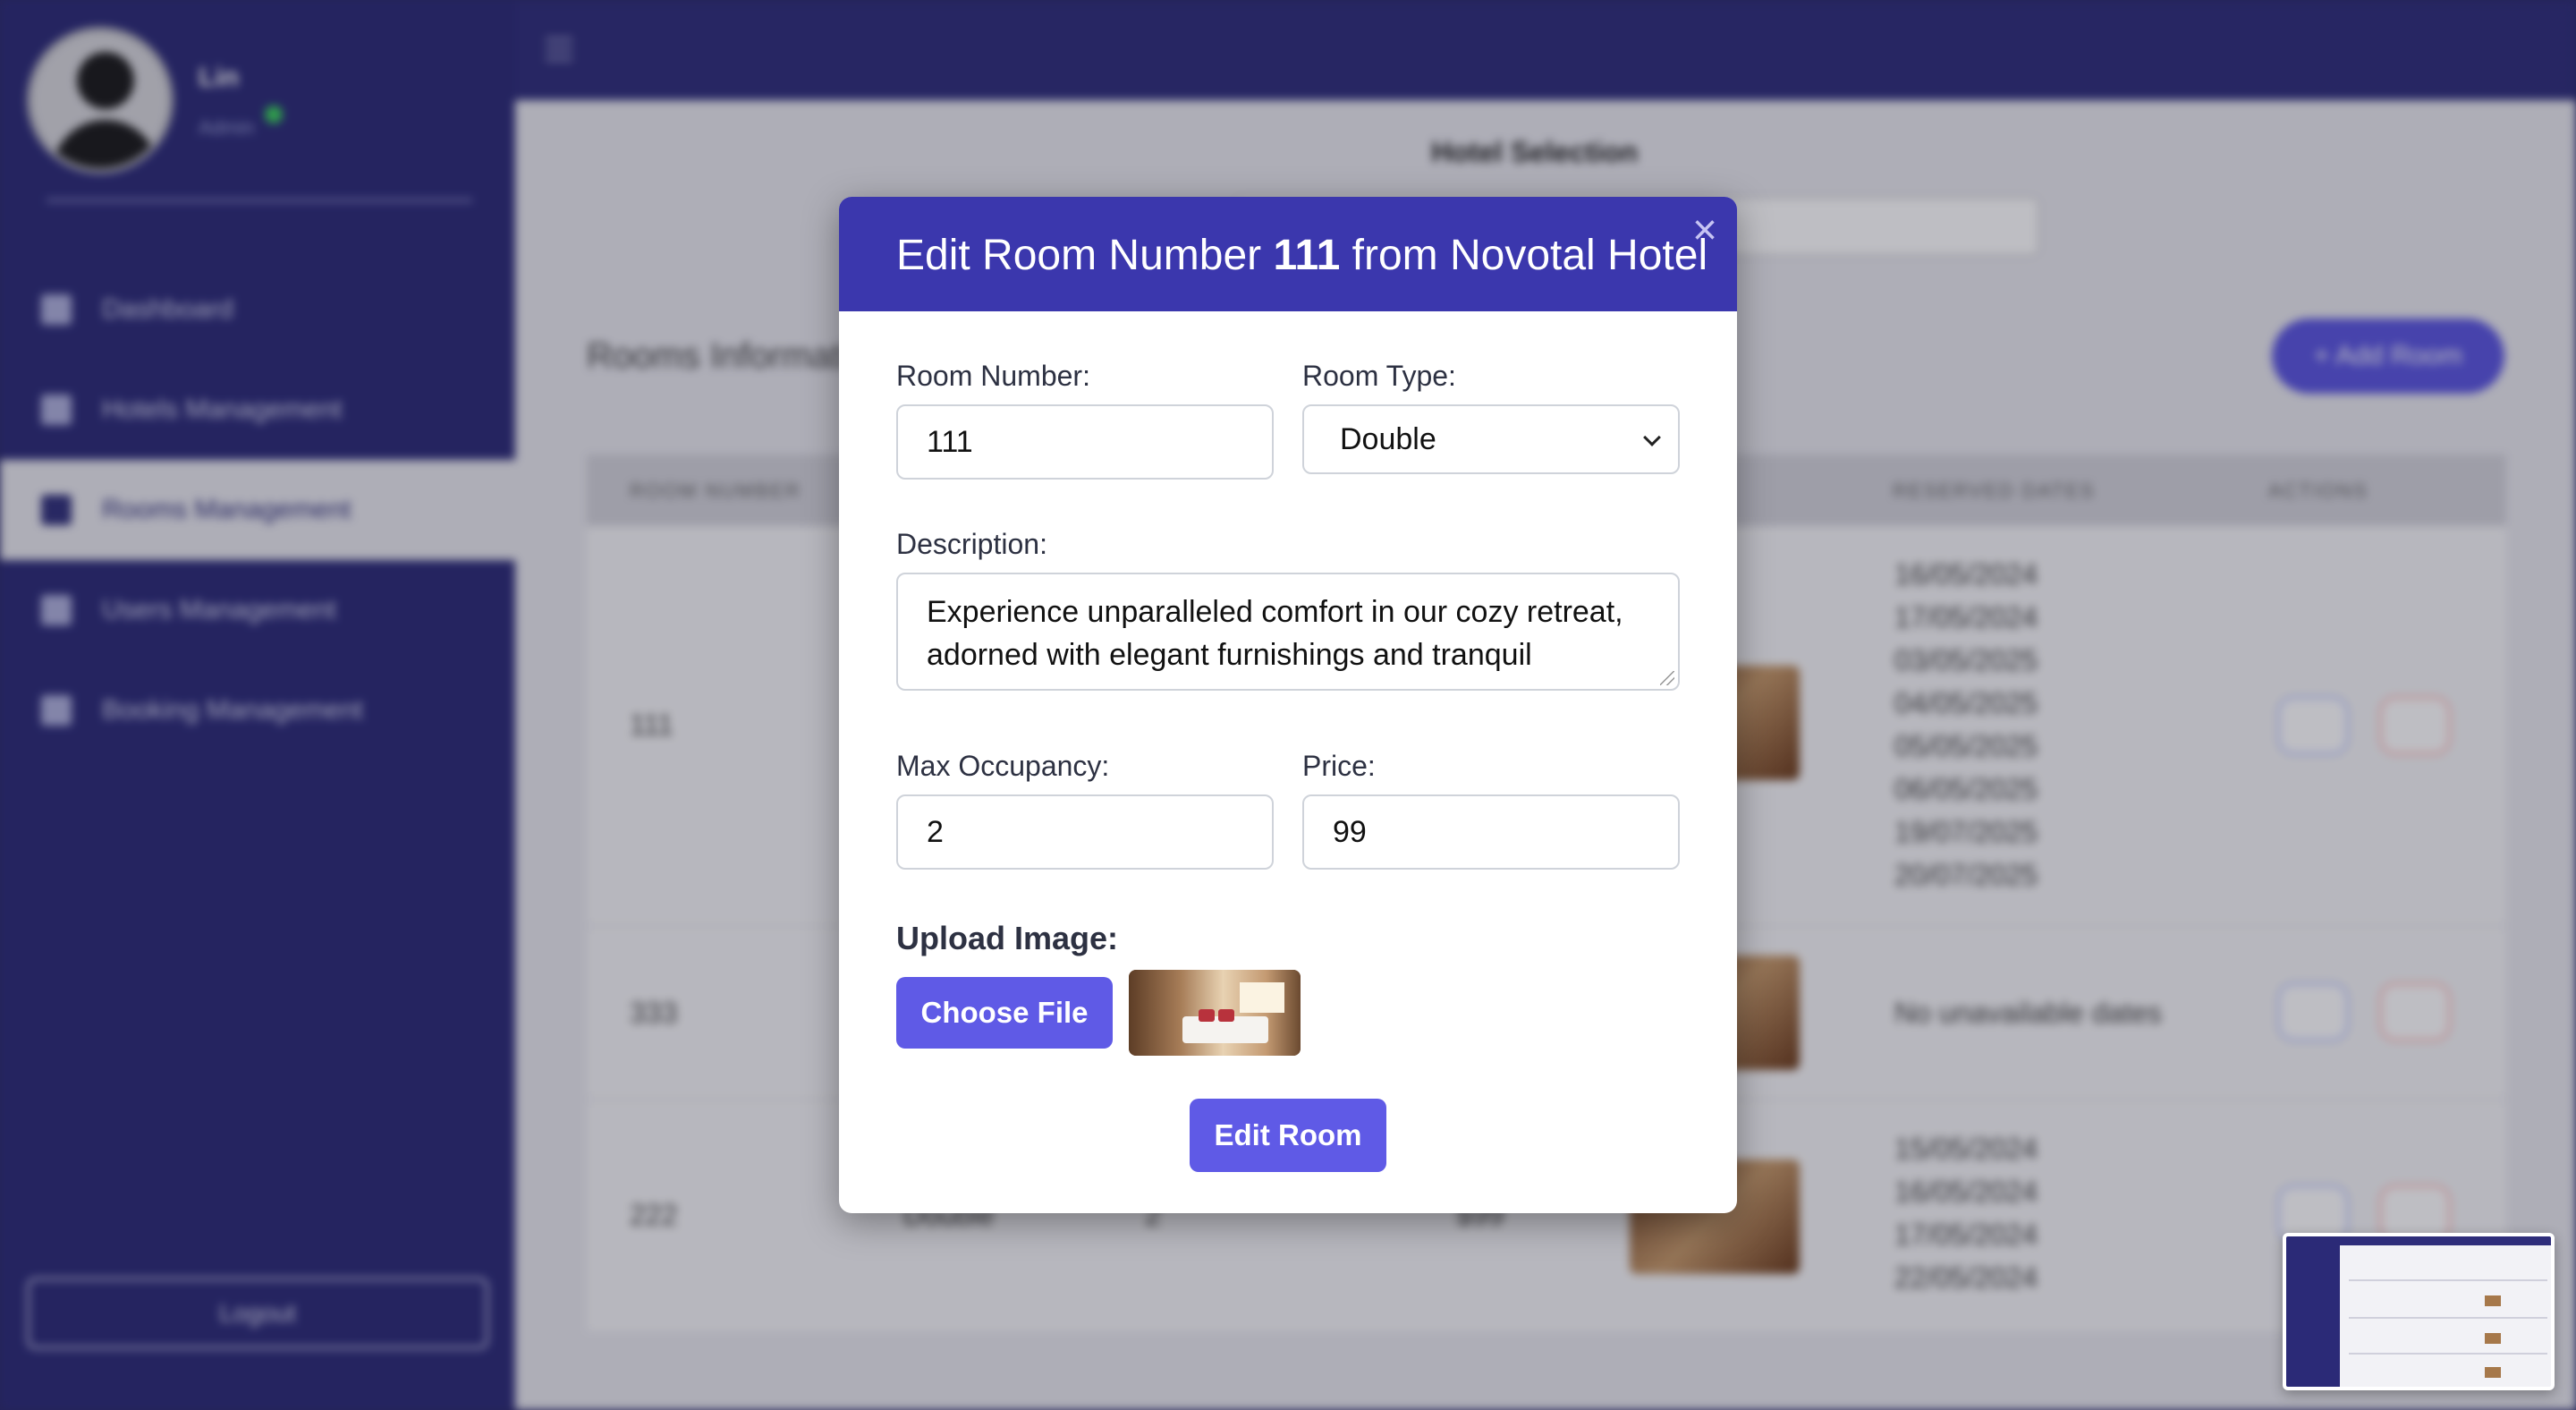  I want to click on resize-handle-icon, so click(1667, 678).